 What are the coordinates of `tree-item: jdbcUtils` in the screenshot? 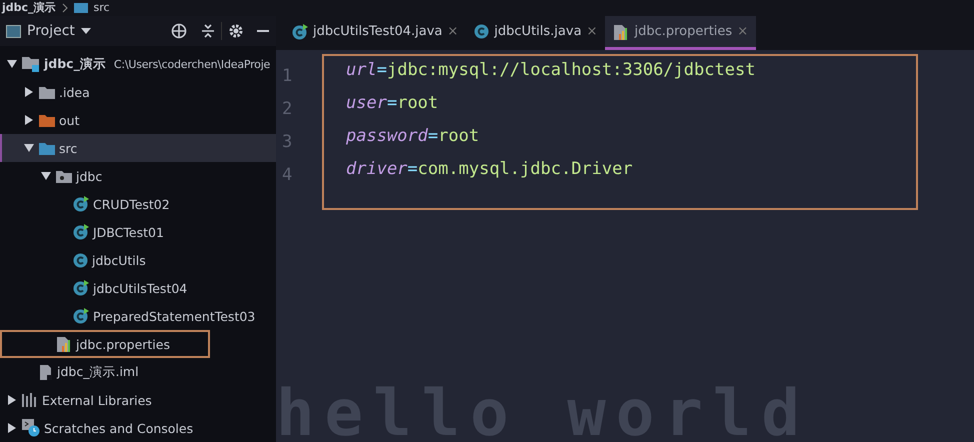 It's located at (138, 260).